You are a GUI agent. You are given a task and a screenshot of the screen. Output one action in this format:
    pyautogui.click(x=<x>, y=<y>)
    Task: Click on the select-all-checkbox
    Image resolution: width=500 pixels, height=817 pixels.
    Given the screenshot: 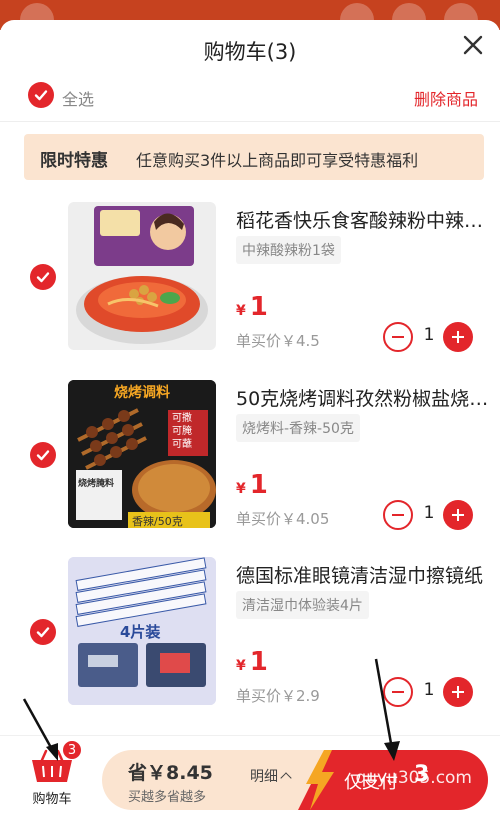 What is the action you would take?
    pyautogui.click(x=41, y=95)
    